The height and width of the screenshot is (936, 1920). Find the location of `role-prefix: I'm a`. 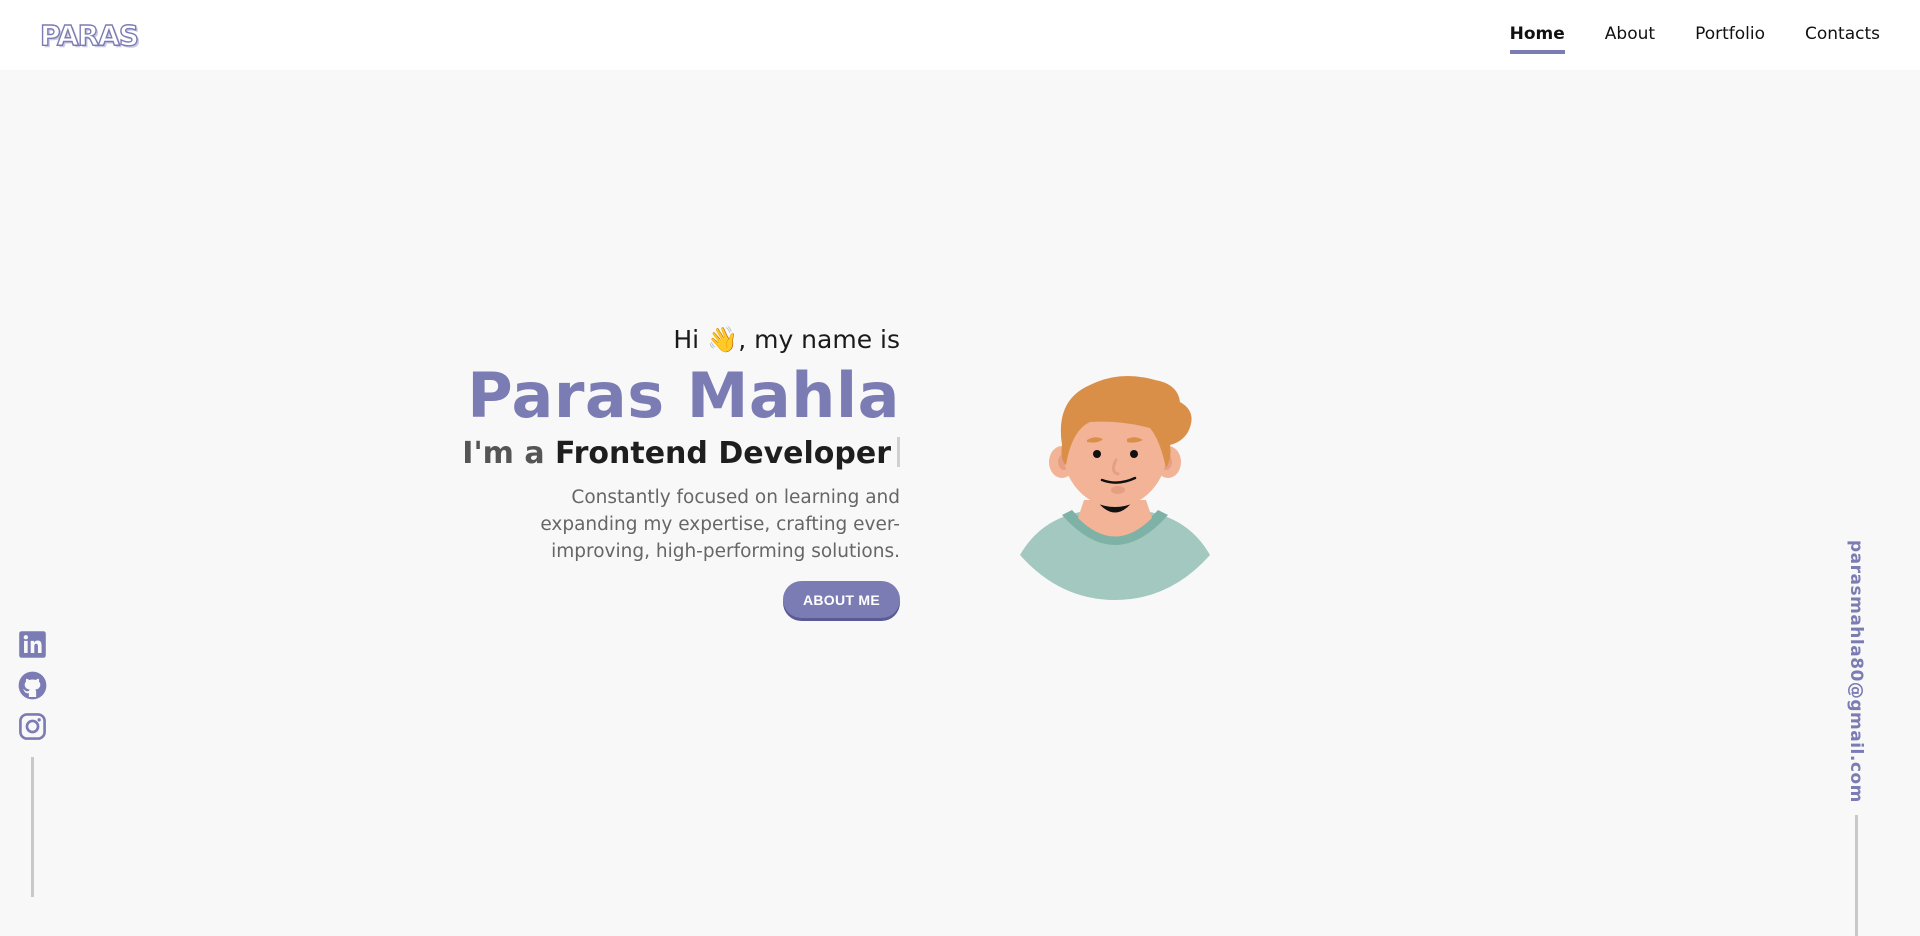

role-prefix: I'm a is located at coordinates (509, 453).